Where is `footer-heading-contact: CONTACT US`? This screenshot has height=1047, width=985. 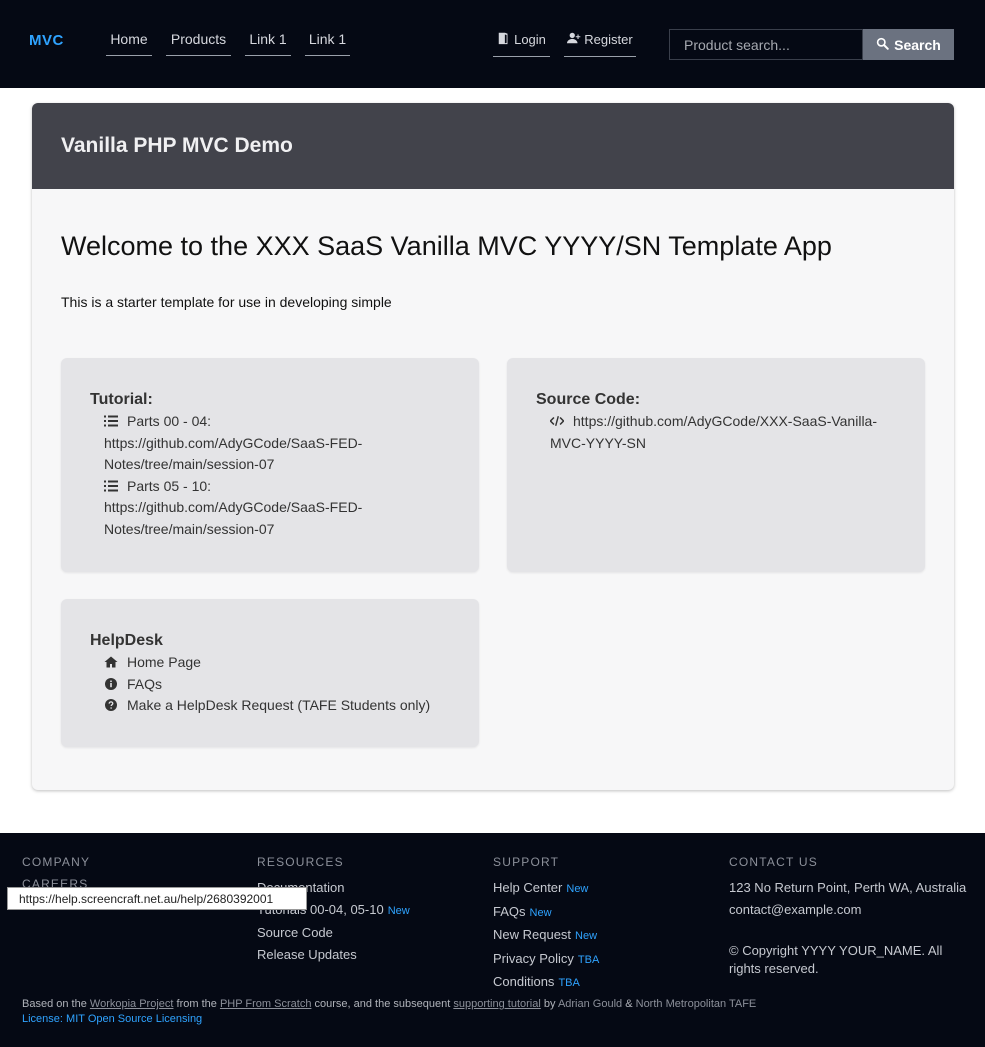 footer-heading-contact: CONTACT US is located at coordinates (773, 862).